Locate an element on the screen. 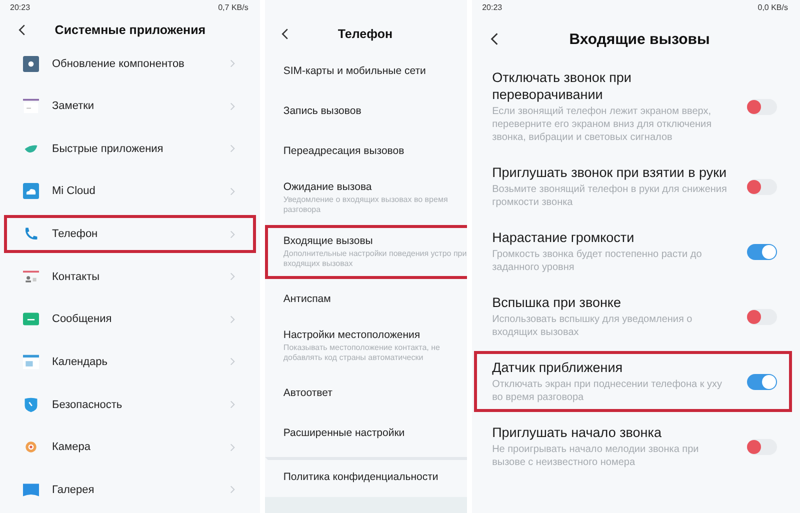 This screenshot has width=800, height=513. settings-item: Контакты is located at coordinates (130, 276).